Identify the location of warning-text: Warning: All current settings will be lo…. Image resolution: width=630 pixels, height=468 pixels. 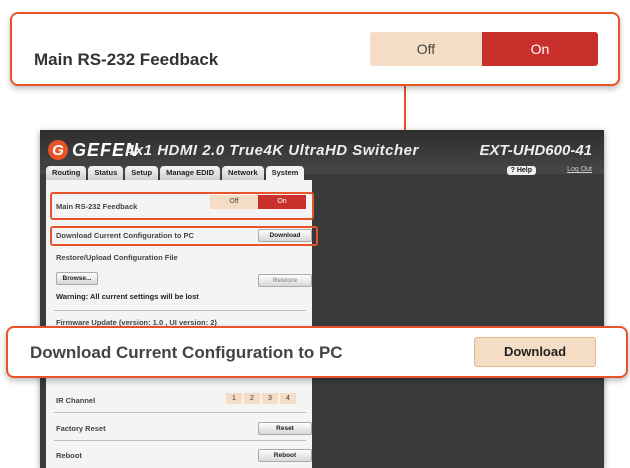
(127, 296).